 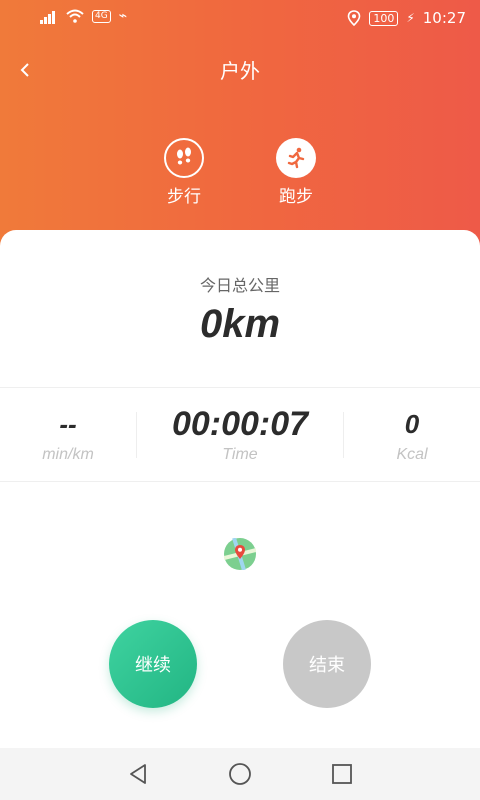 I want to click on wifi-icon, so click(x=75, y=16).